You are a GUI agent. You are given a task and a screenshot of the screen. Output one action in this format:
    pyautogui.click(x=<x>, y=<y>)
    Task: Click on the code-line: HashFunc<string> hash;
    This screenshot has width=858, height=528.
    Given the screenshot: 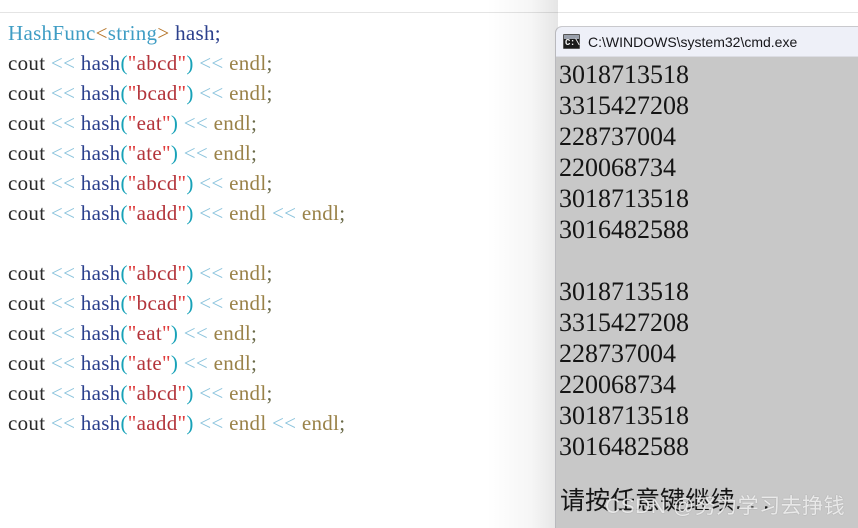 What is the action you would take?
    pyautogui.click(x=278, y=33)
    